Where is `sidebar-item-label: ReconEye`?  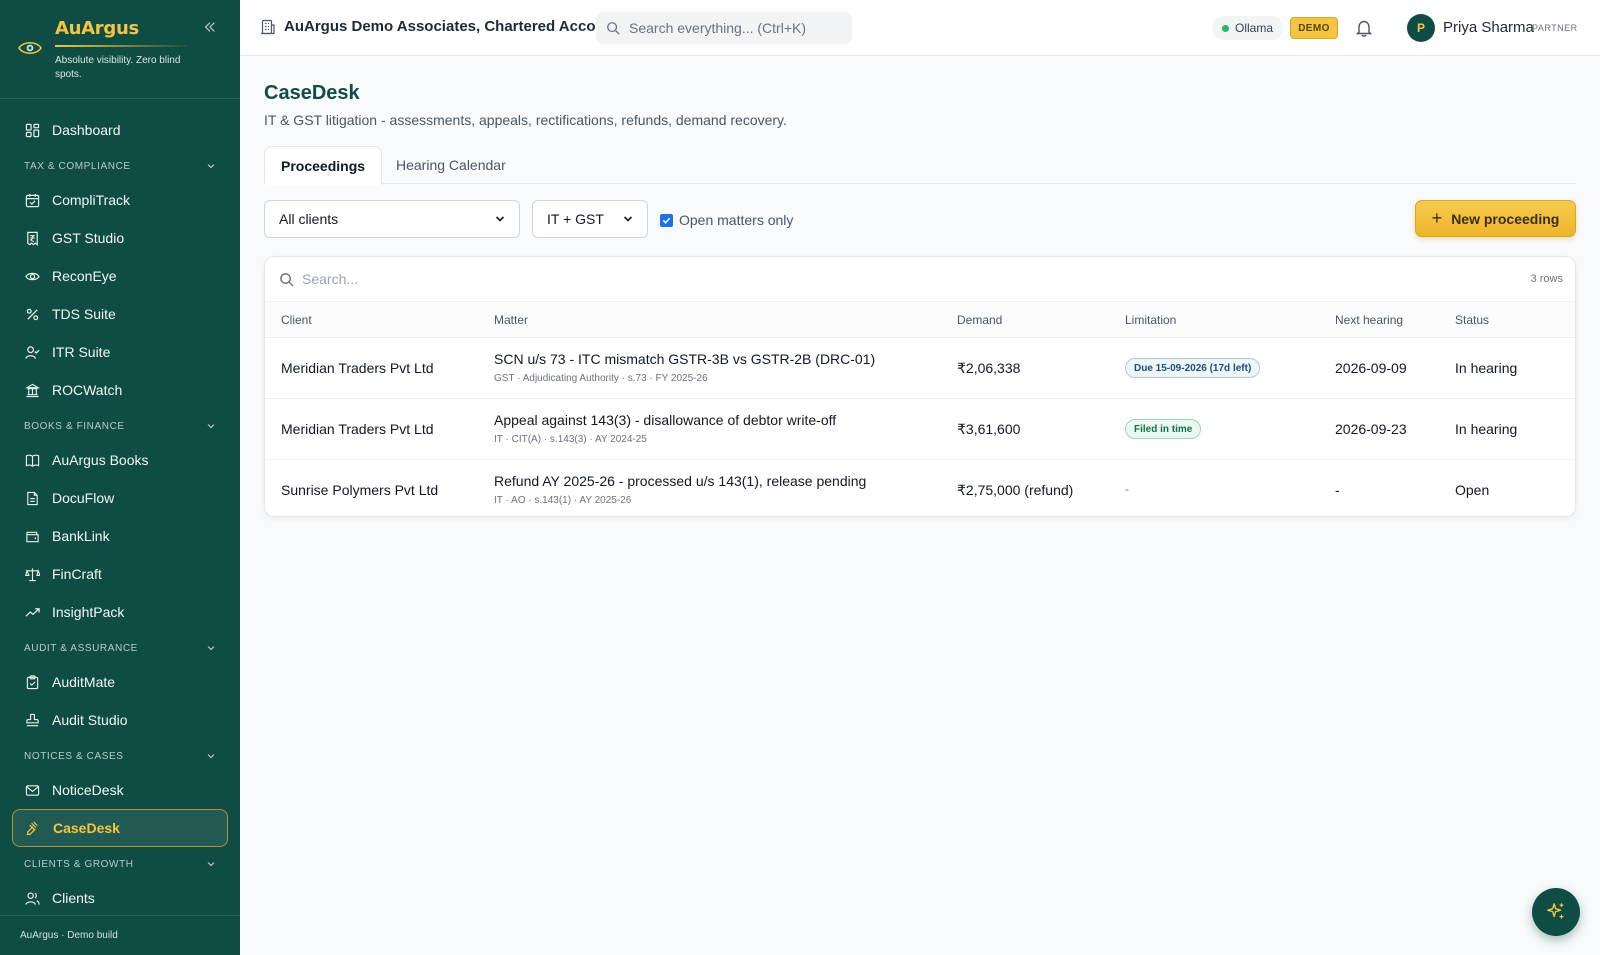 sidebar-item-label: ReconEye is located at coordinates (84, 276).